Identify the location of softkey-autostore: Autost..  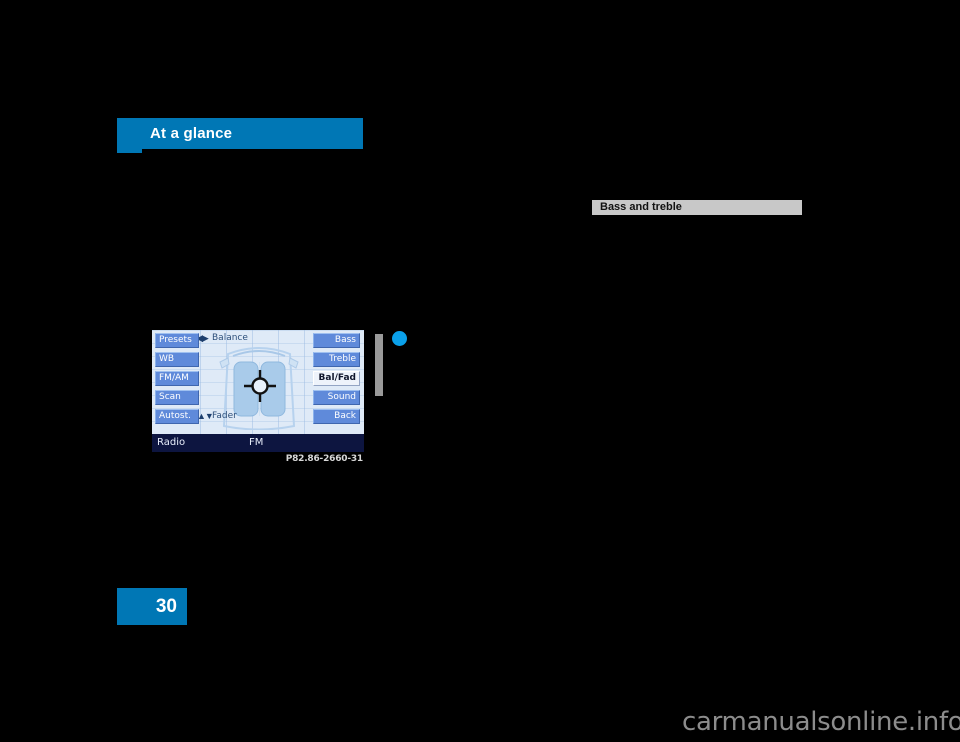
(177, 416).